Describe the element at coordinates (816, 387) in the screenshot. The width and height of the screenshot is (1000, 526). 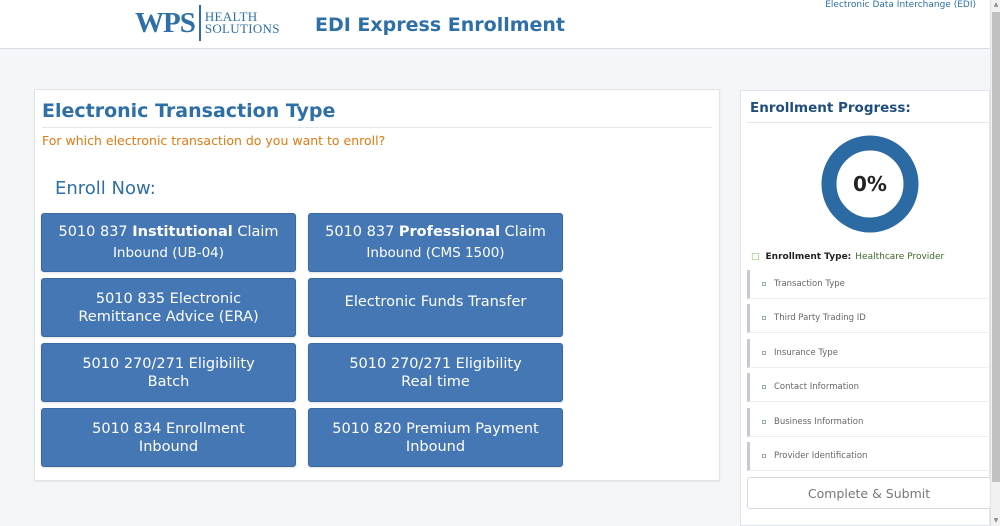
I see `step-label: Contact Information` at that location.